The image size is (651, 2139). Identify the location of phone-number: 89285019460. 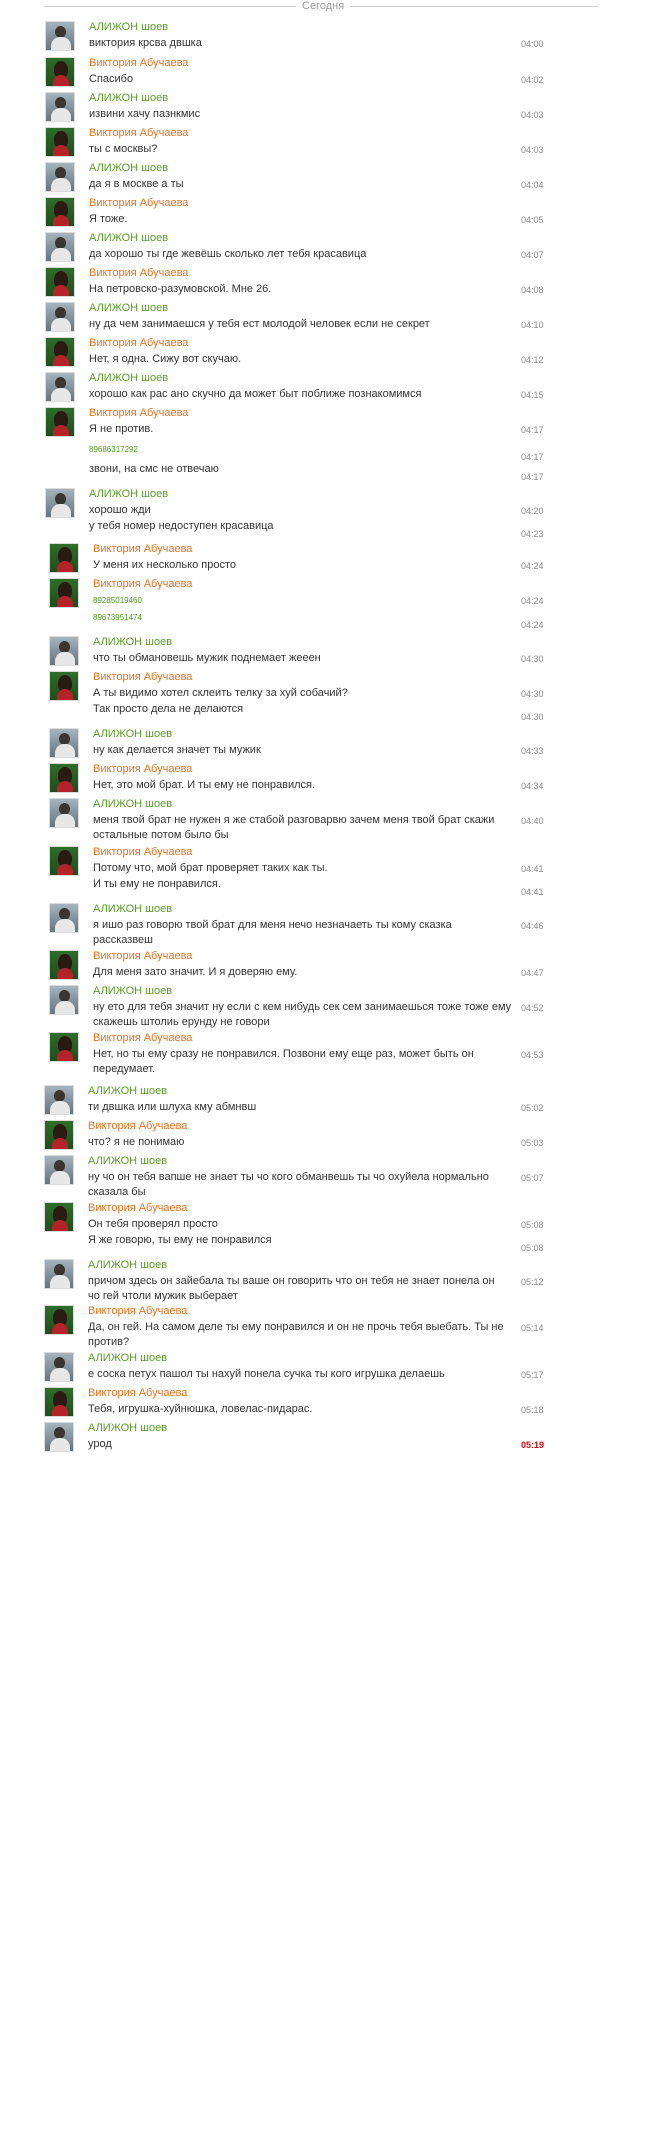
(117, 600).